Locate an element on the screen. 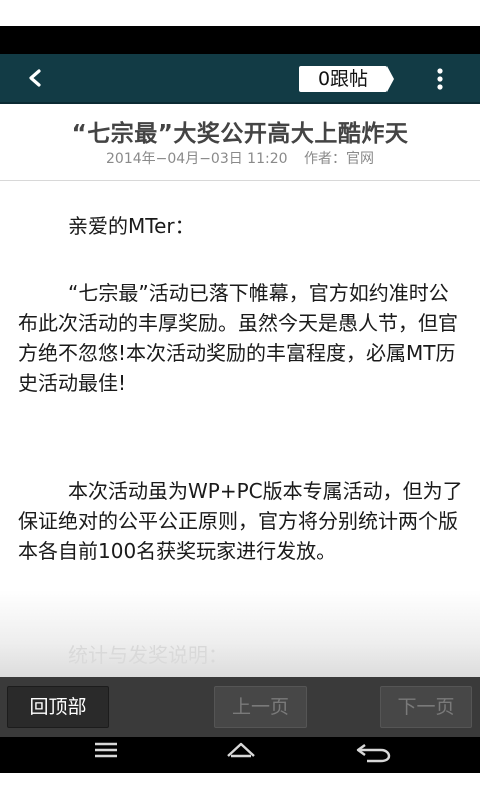 Image resolution: width=480 pixels, height=800 pixels. frame-top is located at coordinates (240, 13).